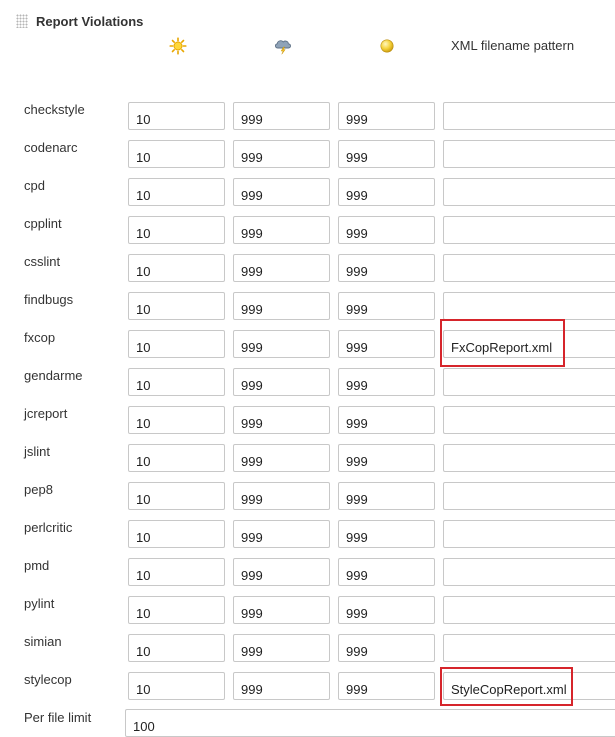 The width and height of the screenshot is (615, 737). What do you see at coordinates (37, 451) in the screenshot?
I see `row-label: jslint` at bounding box center [37, 451].